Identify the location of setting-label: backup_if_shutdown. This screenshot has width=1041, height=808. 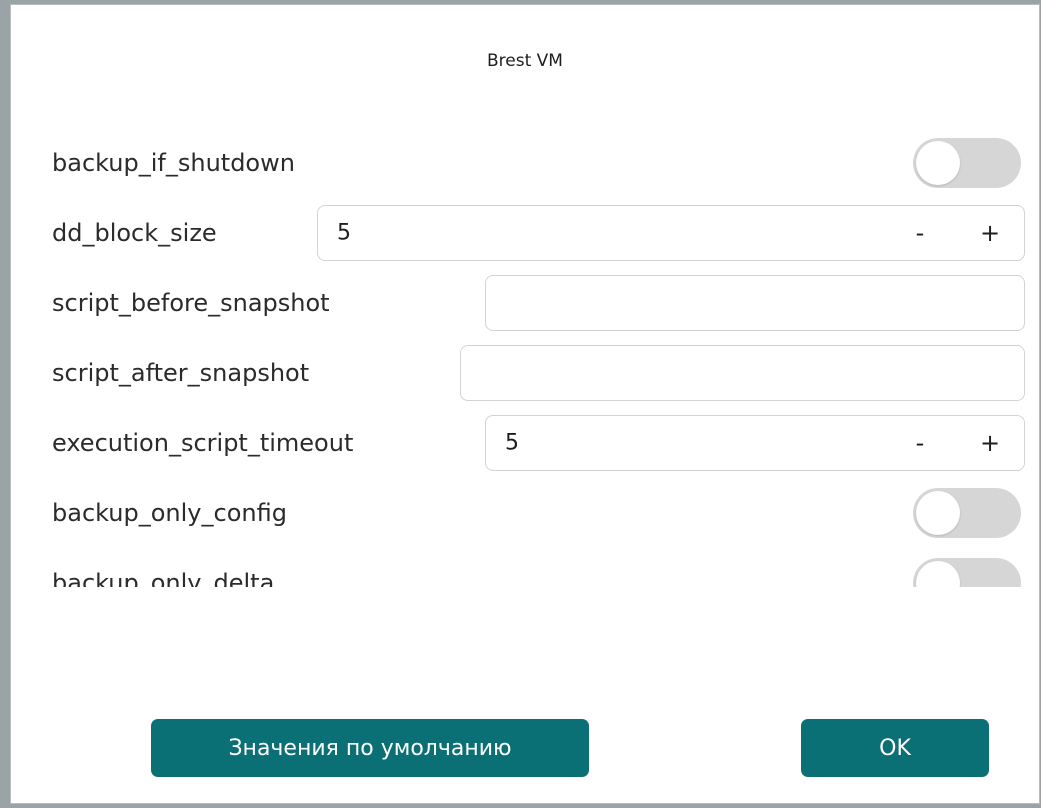
(173, 163).